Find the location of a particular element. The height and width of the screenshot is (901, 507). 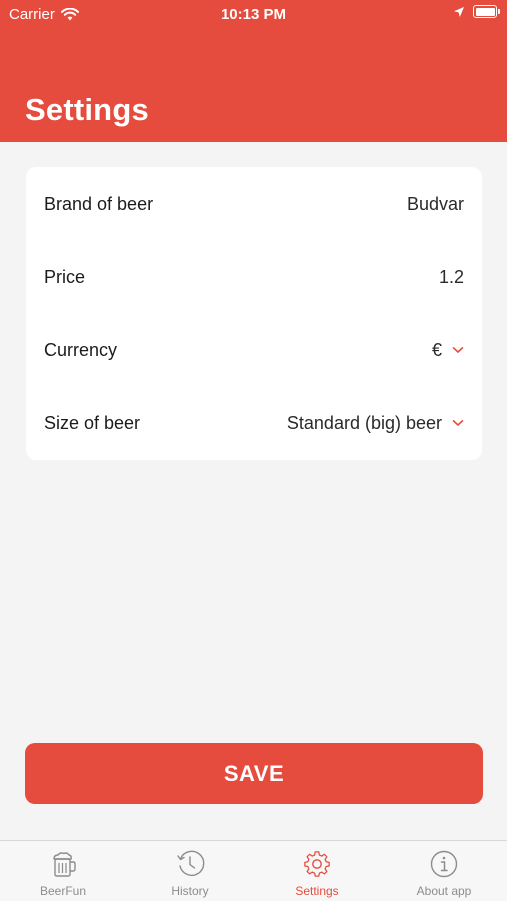

tab-bar: BeerFun History Settings About app is located at coordinates (253, 870).